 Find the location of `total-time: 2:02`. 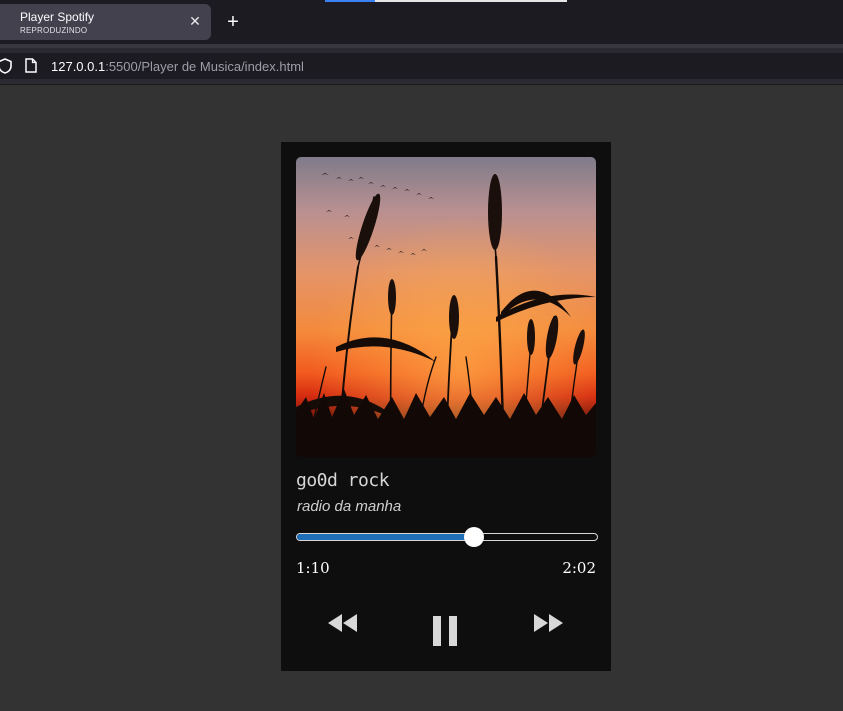

total-time: 2:02 is located at coordinates (579, 568).